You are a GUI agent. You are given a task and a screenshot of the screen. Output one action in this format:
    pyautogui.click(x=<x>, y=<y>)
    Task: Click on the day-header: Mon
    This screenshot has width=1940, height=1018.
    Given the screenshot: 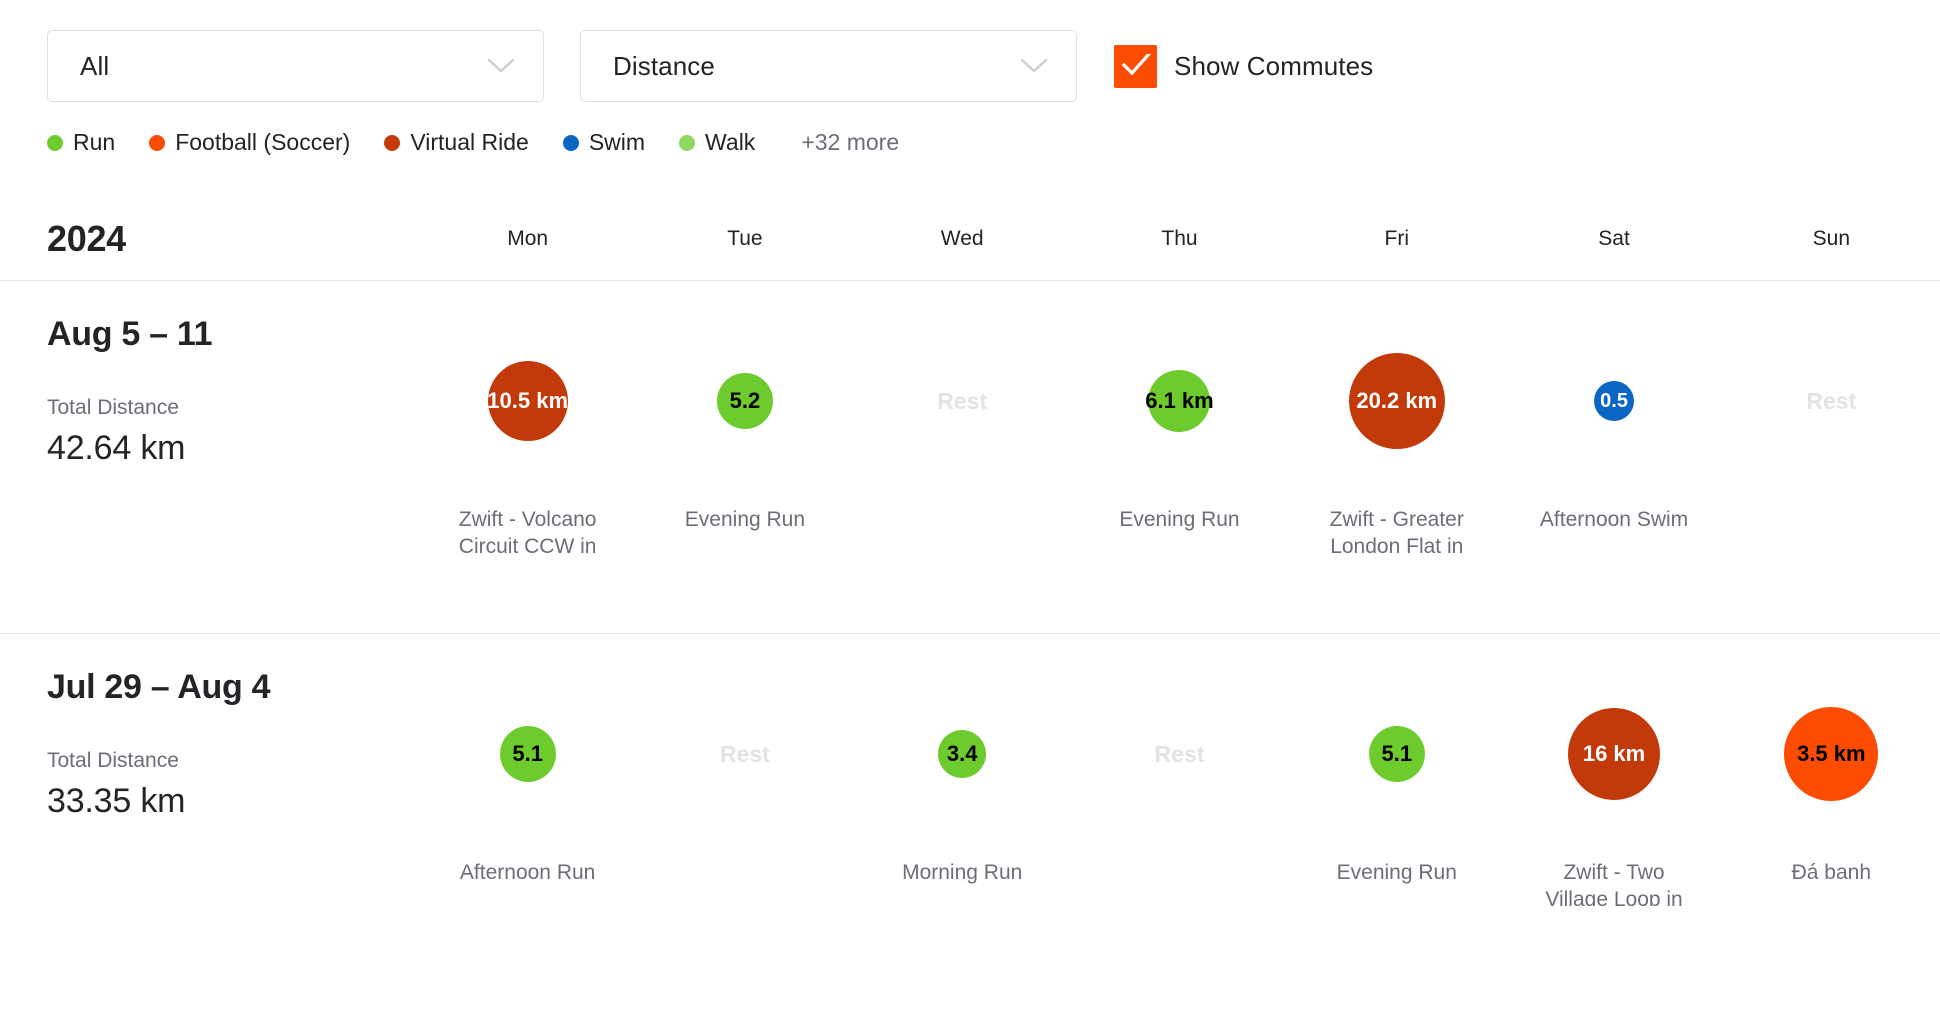 What is the action you would take?
    pyautogui.click(x=527, y=239)
    